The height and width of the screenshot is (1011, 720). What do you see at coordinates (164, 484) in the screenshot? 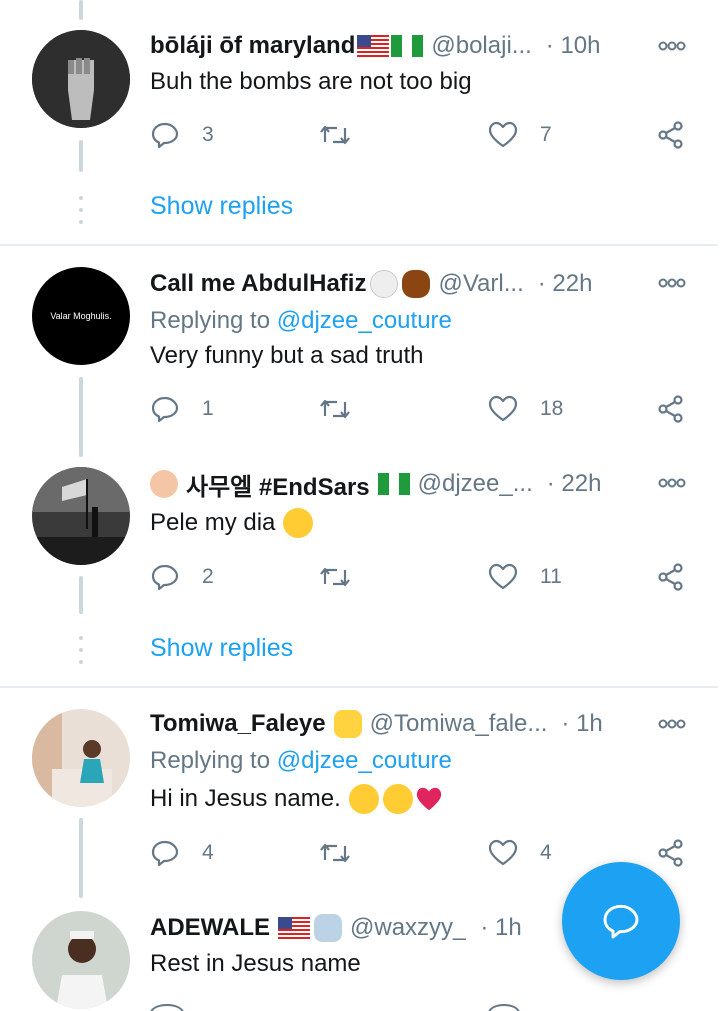
I see `juggler-emoji-icon` at bounding box center [164, 484].